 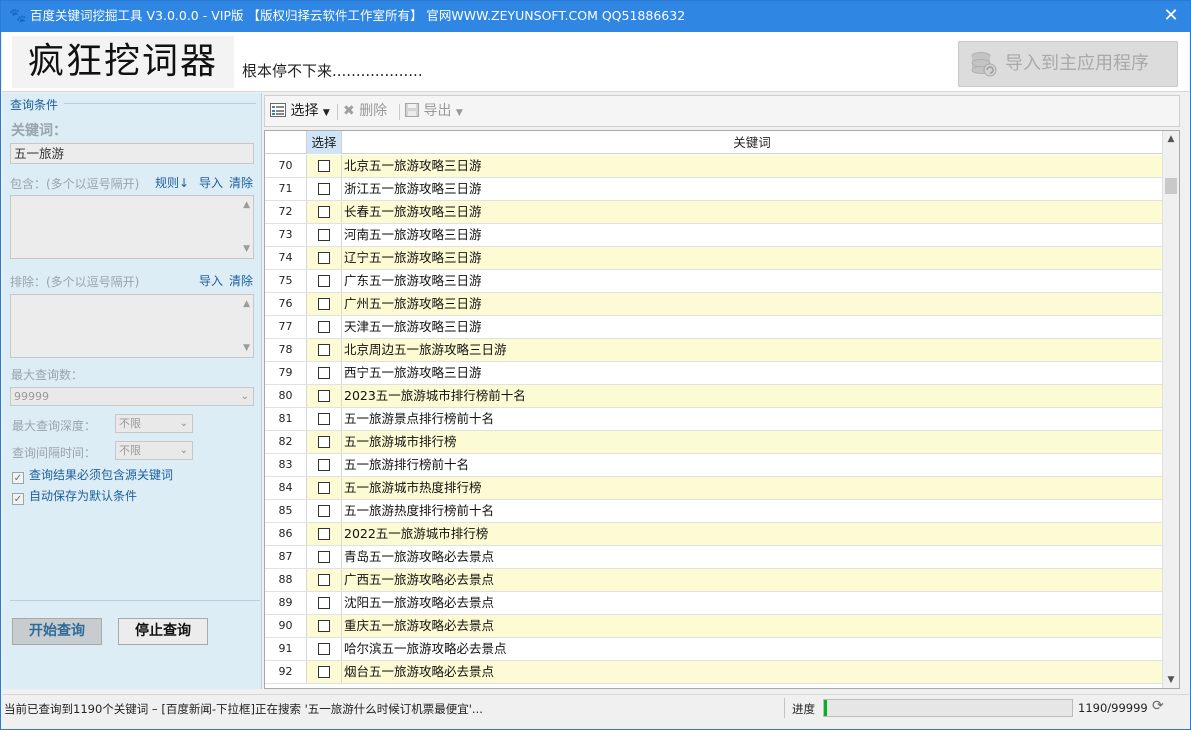 I want to click on grid-header: 选择 关键词, so click(x=713, y=142).